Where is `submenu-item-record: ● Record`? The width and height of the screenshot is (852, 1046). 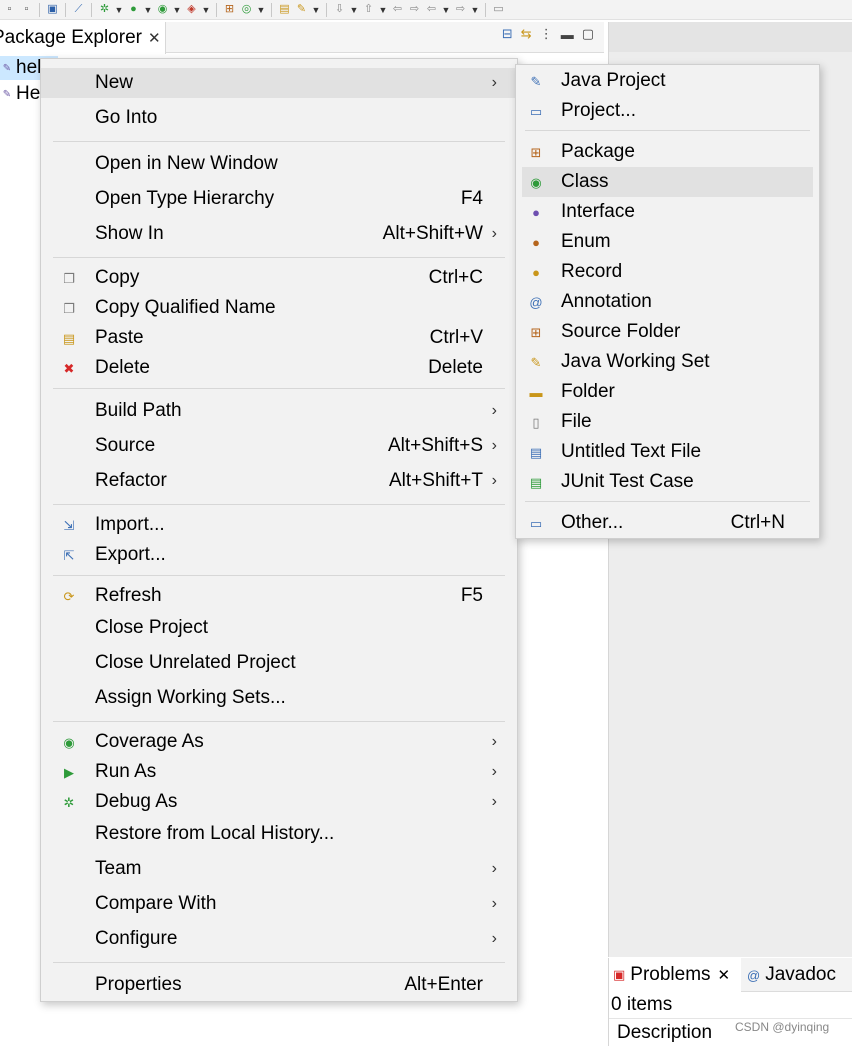 submenu-item-record: ● Record is located at coordinates (667, 272).